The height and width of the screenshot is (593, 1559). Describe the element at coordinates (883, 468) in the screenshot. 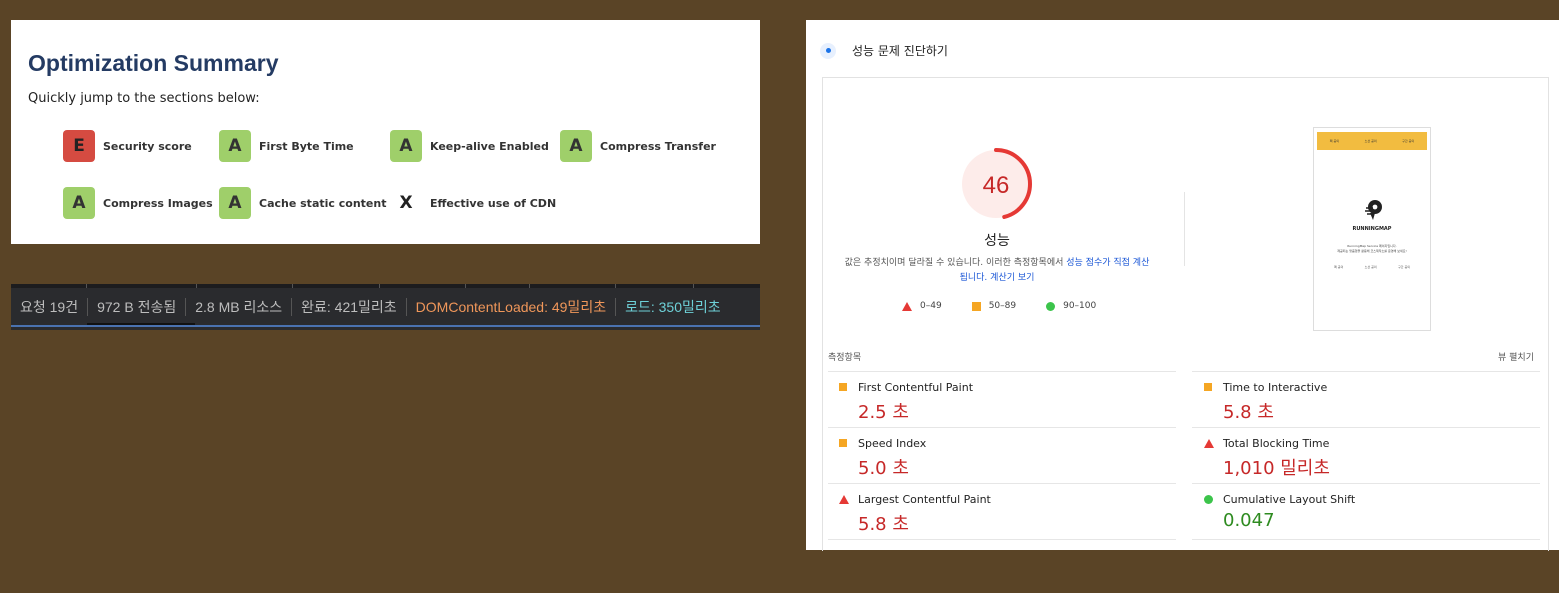

I see `metric-value: 5.0 초` at that location.